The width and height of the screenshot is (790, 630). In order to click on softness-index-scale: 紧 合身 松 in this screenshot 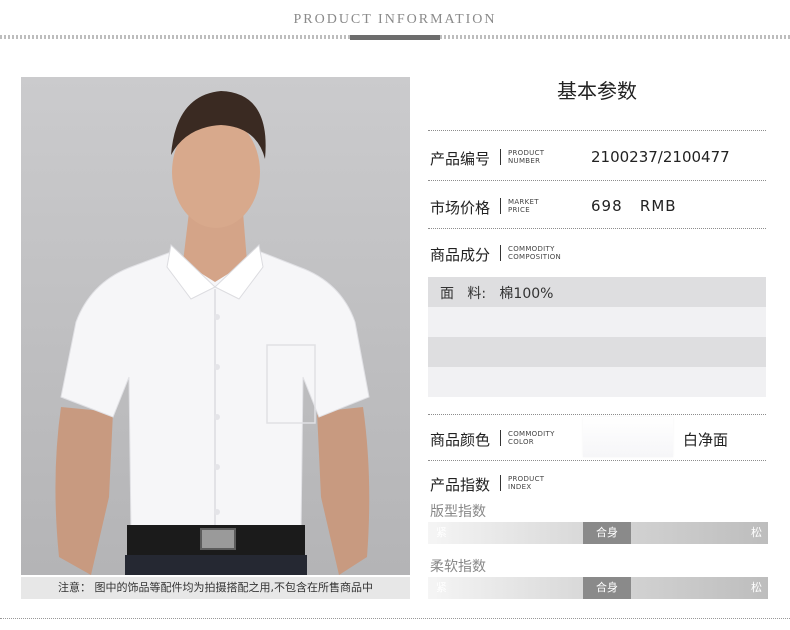, I will do `click(598, 588)`.